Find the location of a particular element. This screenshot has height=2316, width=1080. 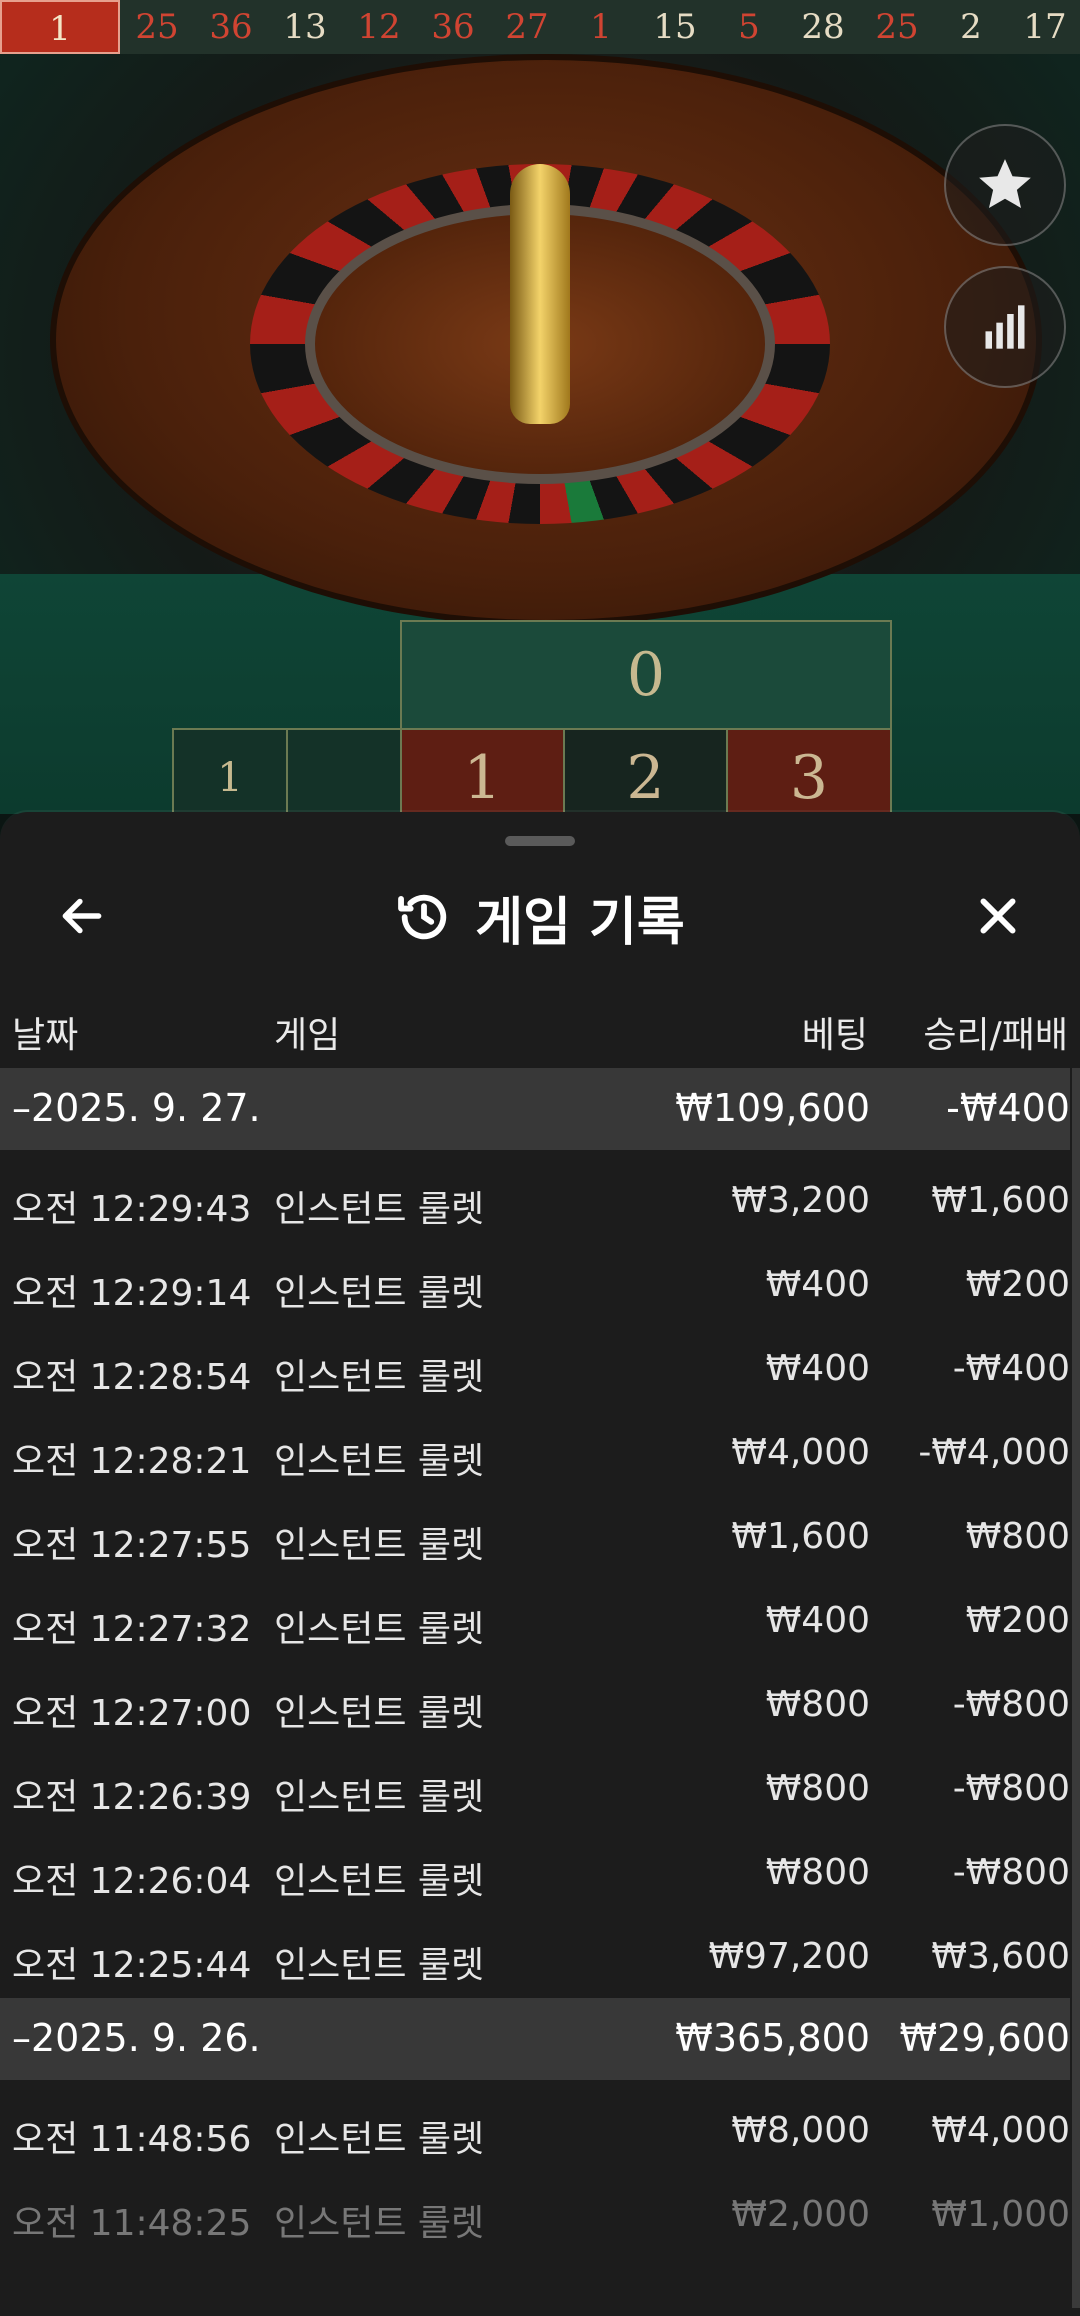

history-row: 오전 12:27:55 인스턴트 룰렛 ₩1,600 ₩800 is located at coordinates (535, 1536).